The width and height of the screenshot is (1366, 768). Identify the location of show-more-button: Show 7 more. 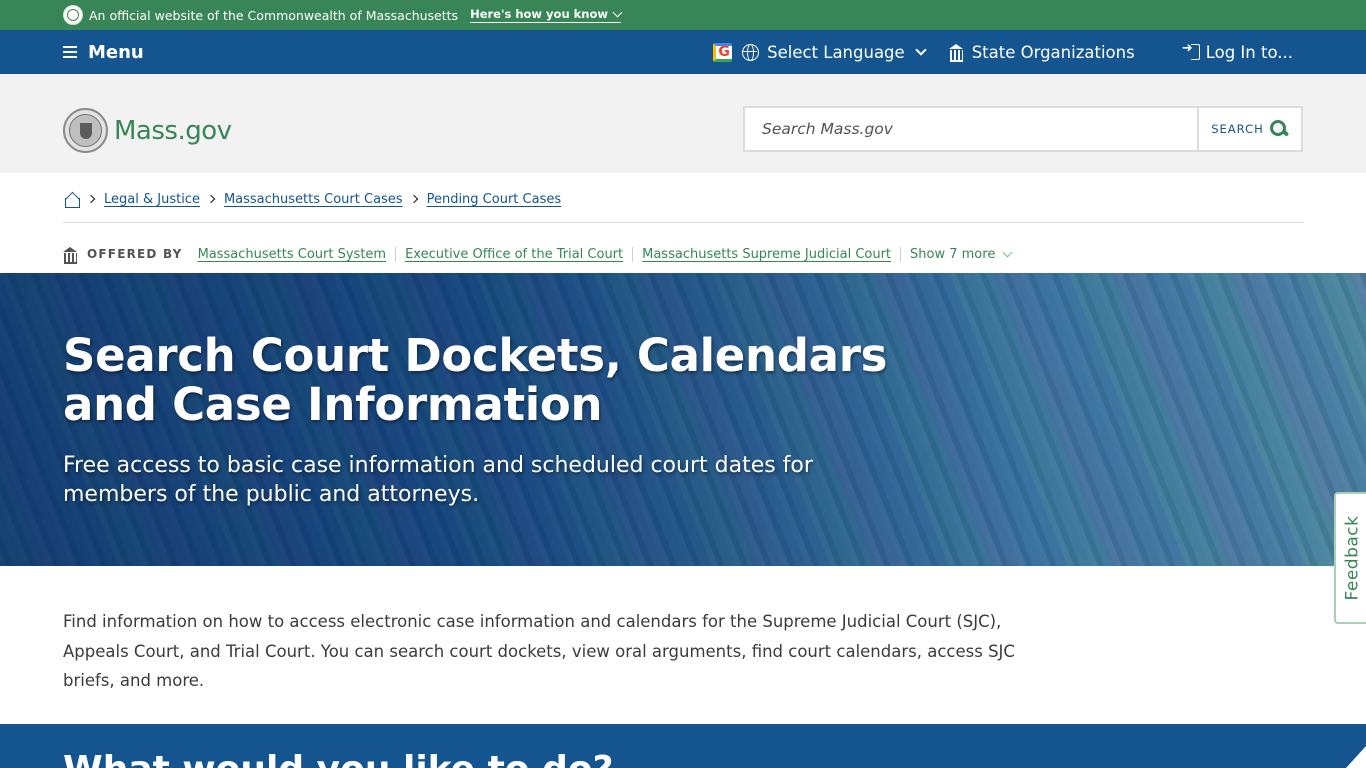
(961, 254).